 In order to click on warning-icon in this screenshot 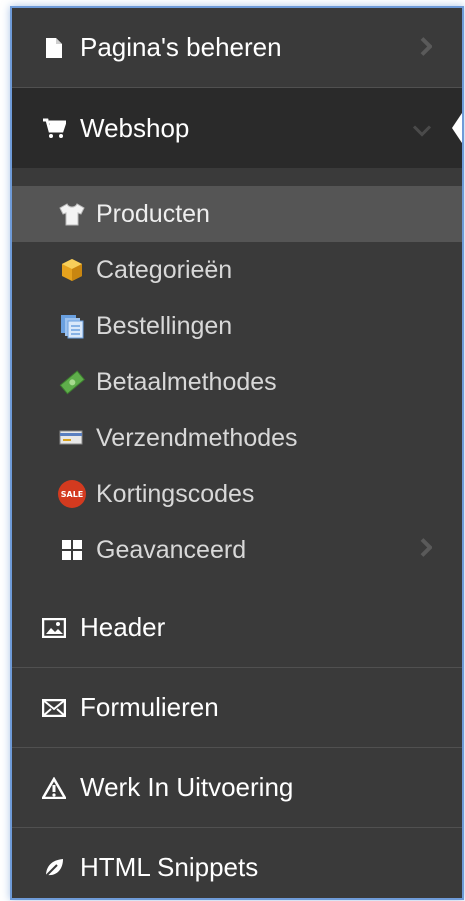, I will do `click(54, 788)`.